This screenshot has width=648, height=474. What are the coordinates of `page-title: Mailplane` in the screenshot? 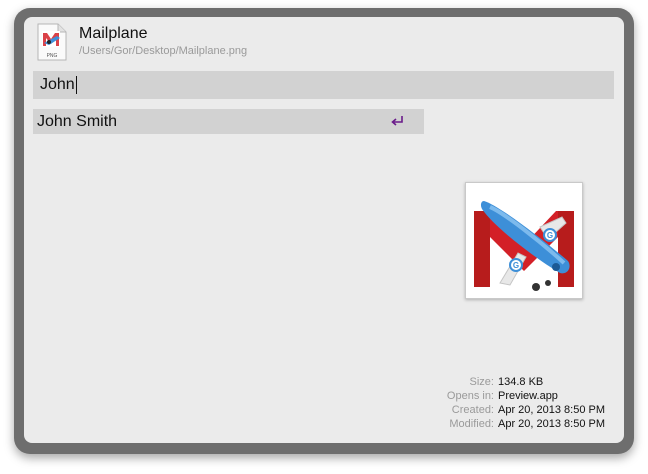 It's located at (113, 33).